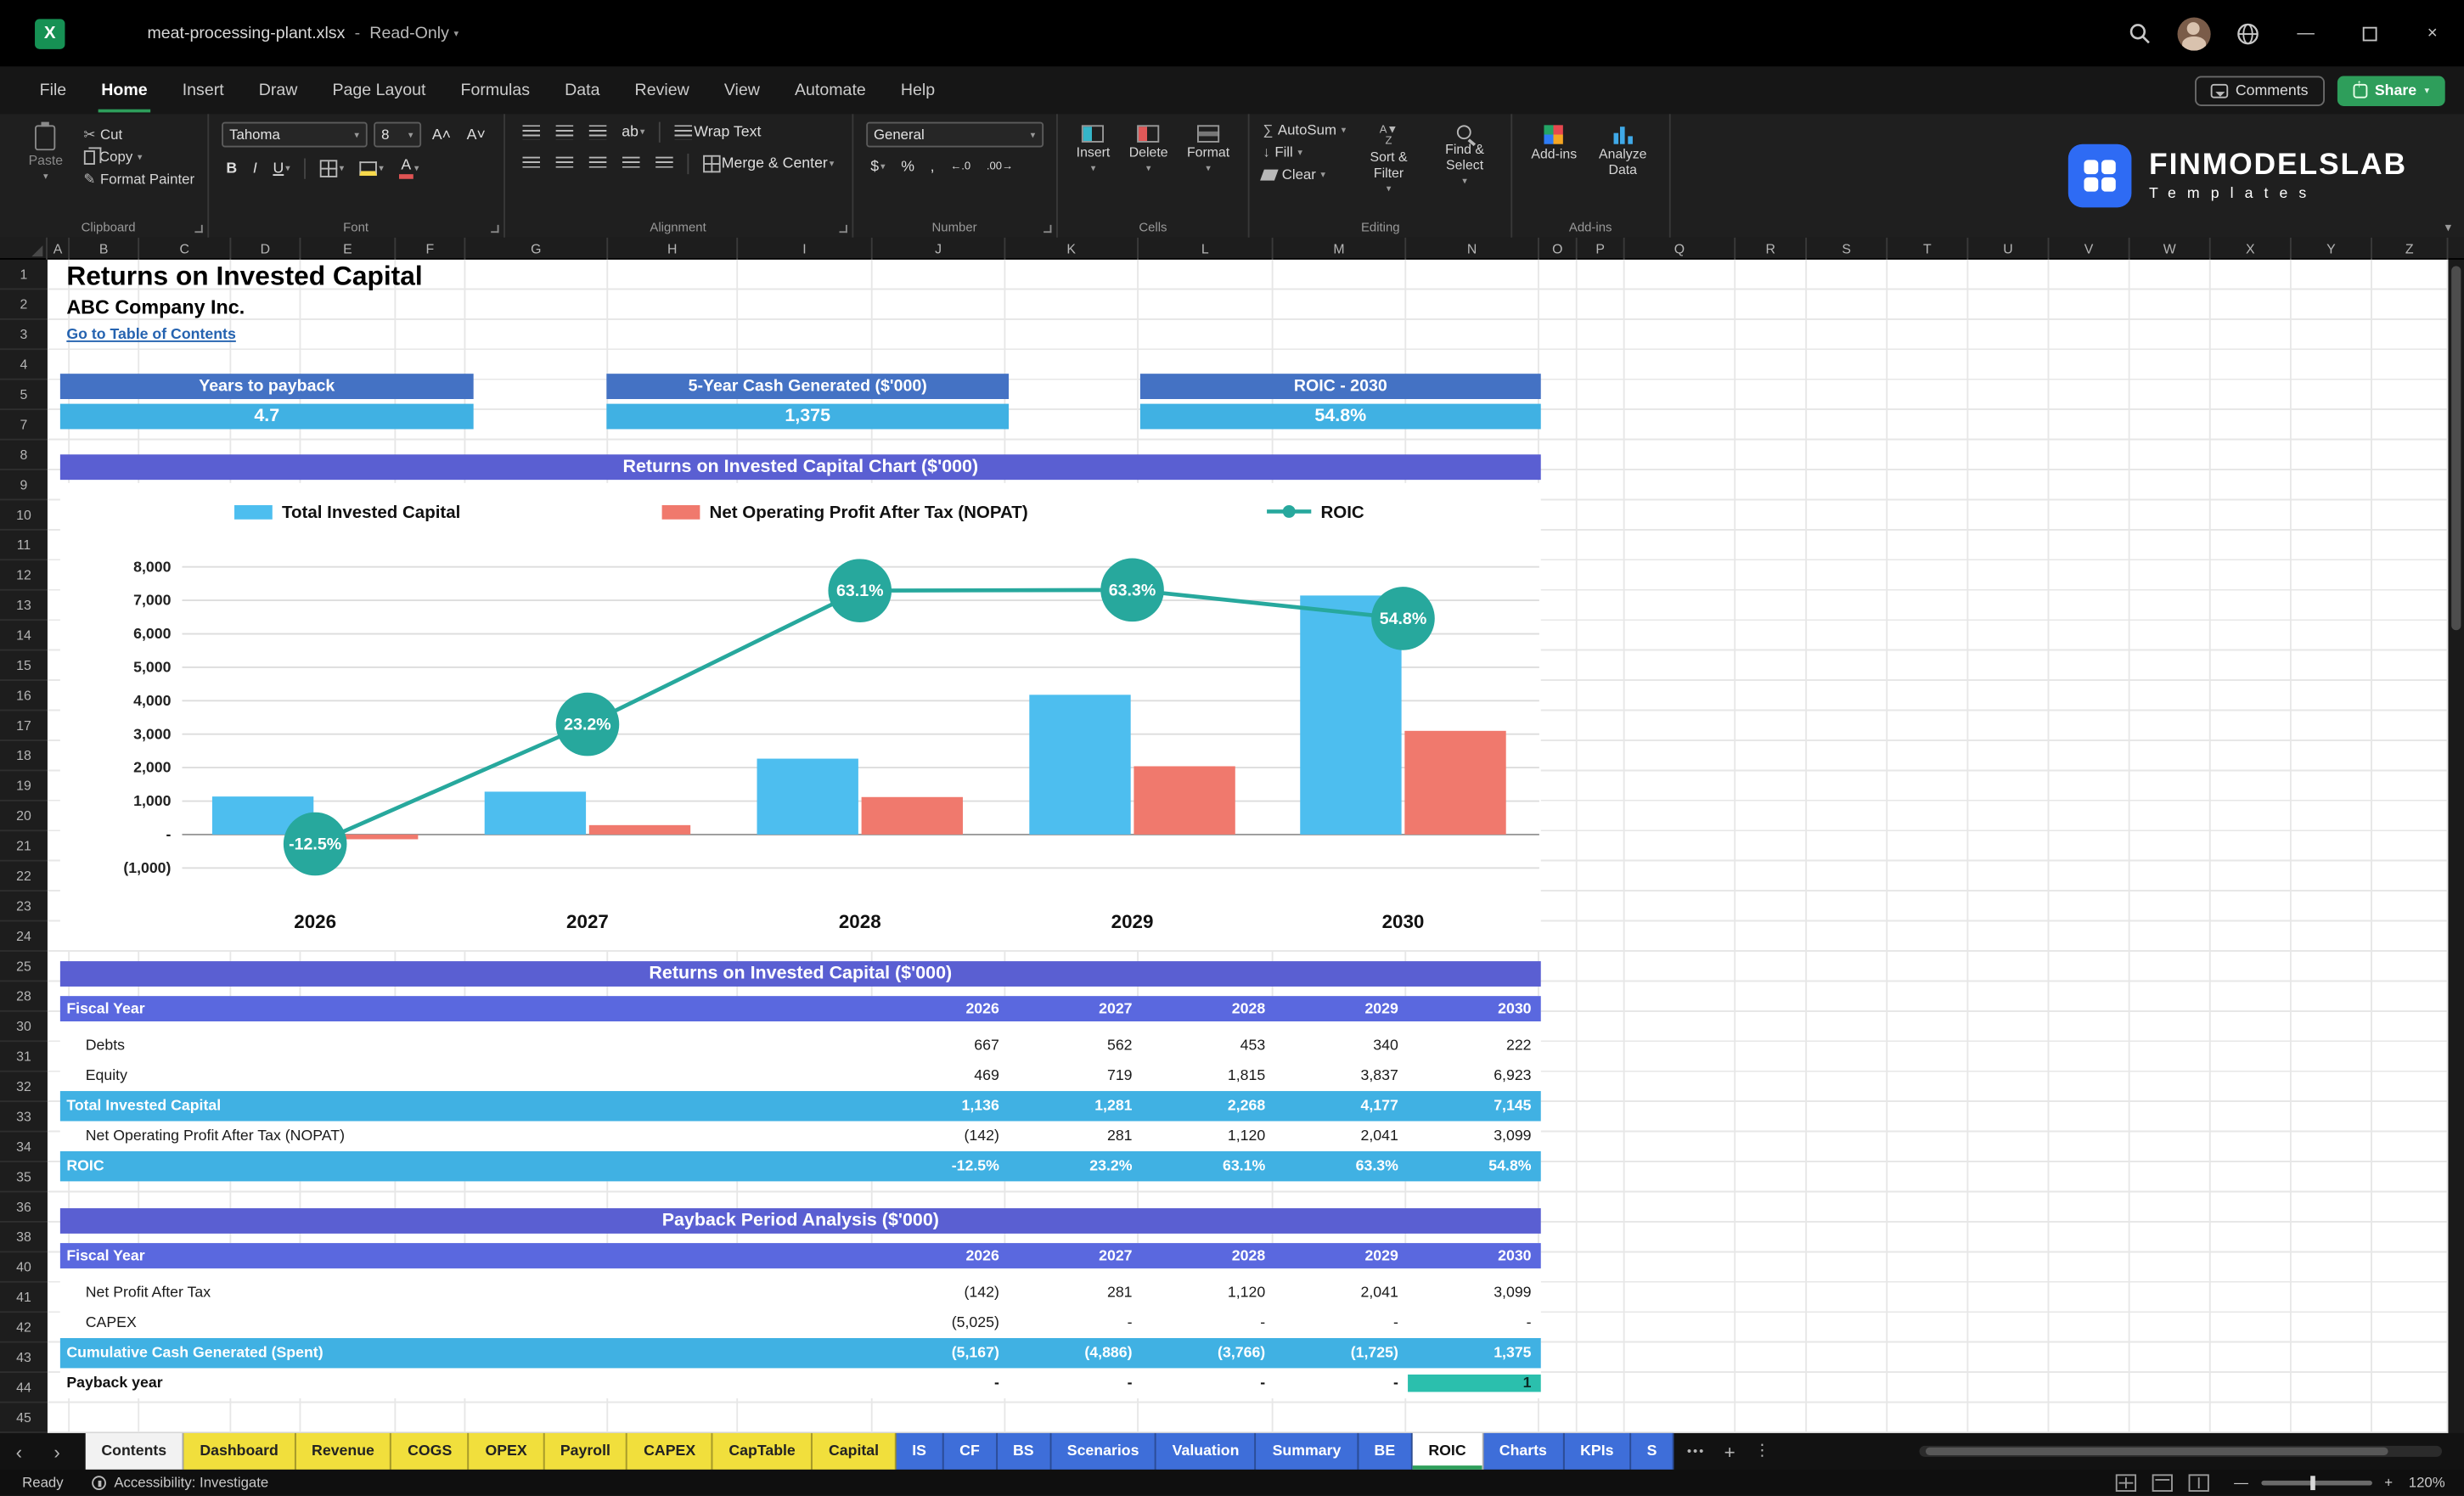 The width and height of the screenshot is (2464, 1496). What do you see at coordinates (1771, 248) in the screenshot?
I see `column-header-R: R` at bounding box center [1771, 248].